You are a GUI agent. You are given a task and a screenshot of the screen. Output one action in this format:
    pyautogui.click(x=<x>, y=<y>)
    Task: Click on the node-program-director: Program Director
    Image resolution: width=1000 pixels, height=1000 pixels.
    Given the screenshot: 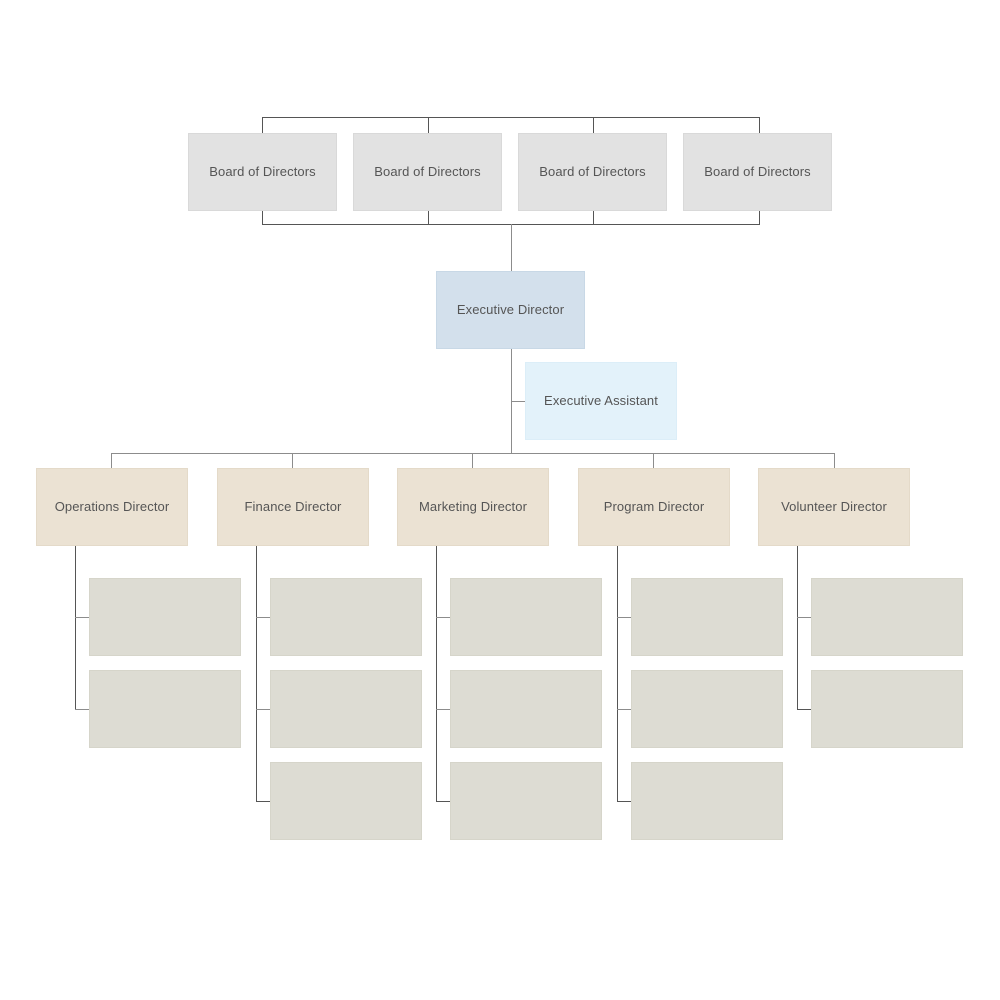 What is the action you would take?
    pyautogui.click(x=654, y=507)
    